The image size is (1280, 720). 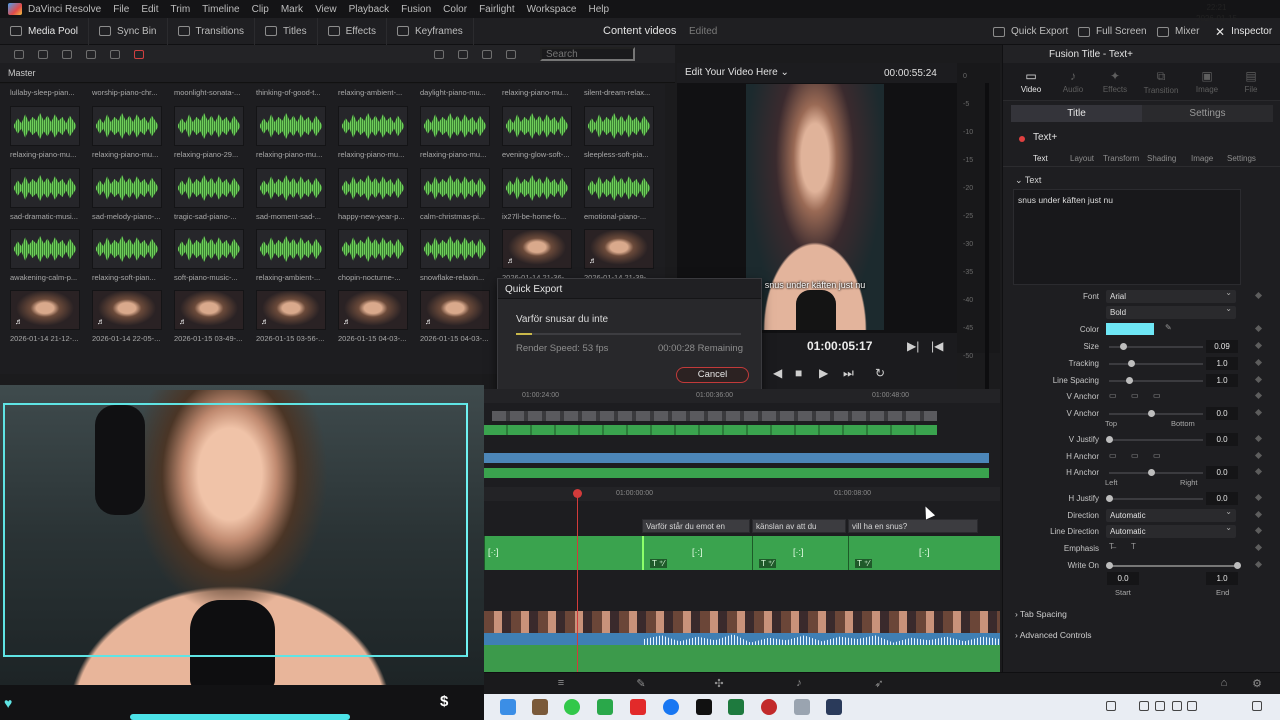 What do you see at coordinates (1192, 706) in the screenshot?
I see `volume-icon` at bounding box center [1192, 706].